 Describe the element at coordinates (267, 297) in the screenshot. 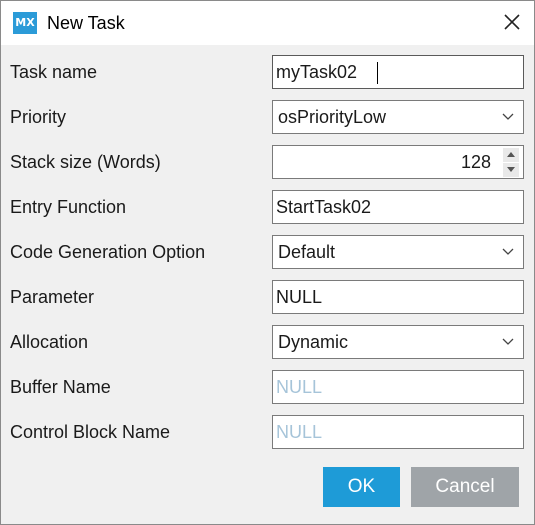

I see `row-parameter: Parameter NULL` at that location.